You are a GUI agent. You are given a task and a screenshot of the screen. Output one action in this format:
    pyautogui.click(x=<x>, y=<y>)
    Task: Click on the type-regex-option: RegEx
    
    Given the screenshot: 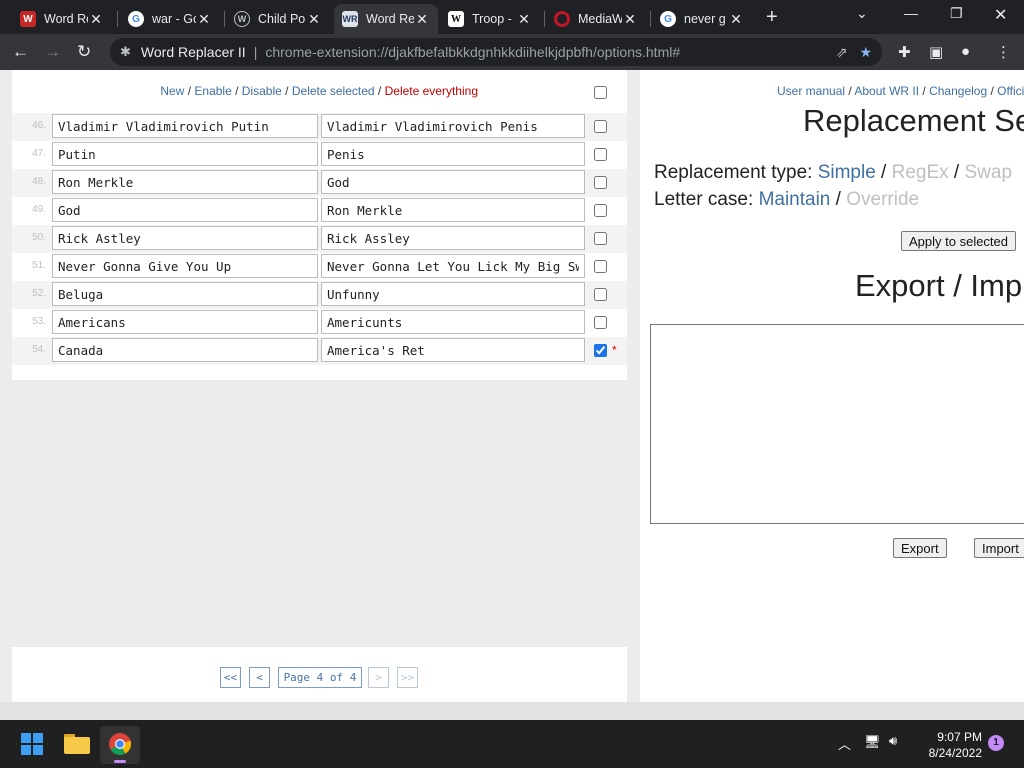 What is the action you would take?
    pyautogui.click(x=920, y=172)
    